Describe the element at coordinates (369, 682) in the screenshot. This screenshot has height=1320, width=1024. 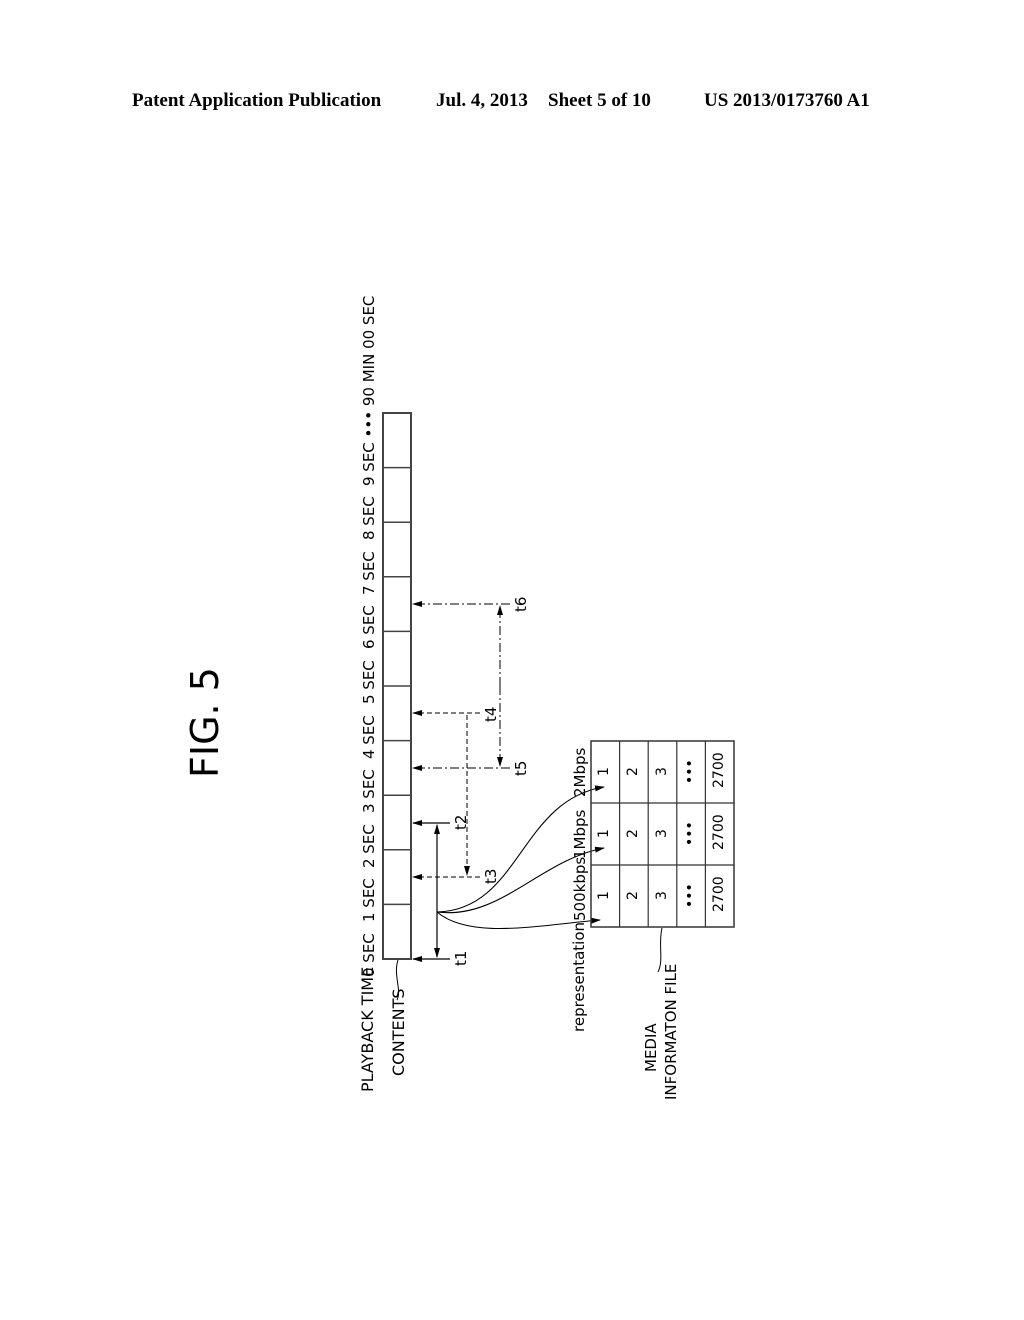
I see `time-tick-label: 5 SEC` at that location.